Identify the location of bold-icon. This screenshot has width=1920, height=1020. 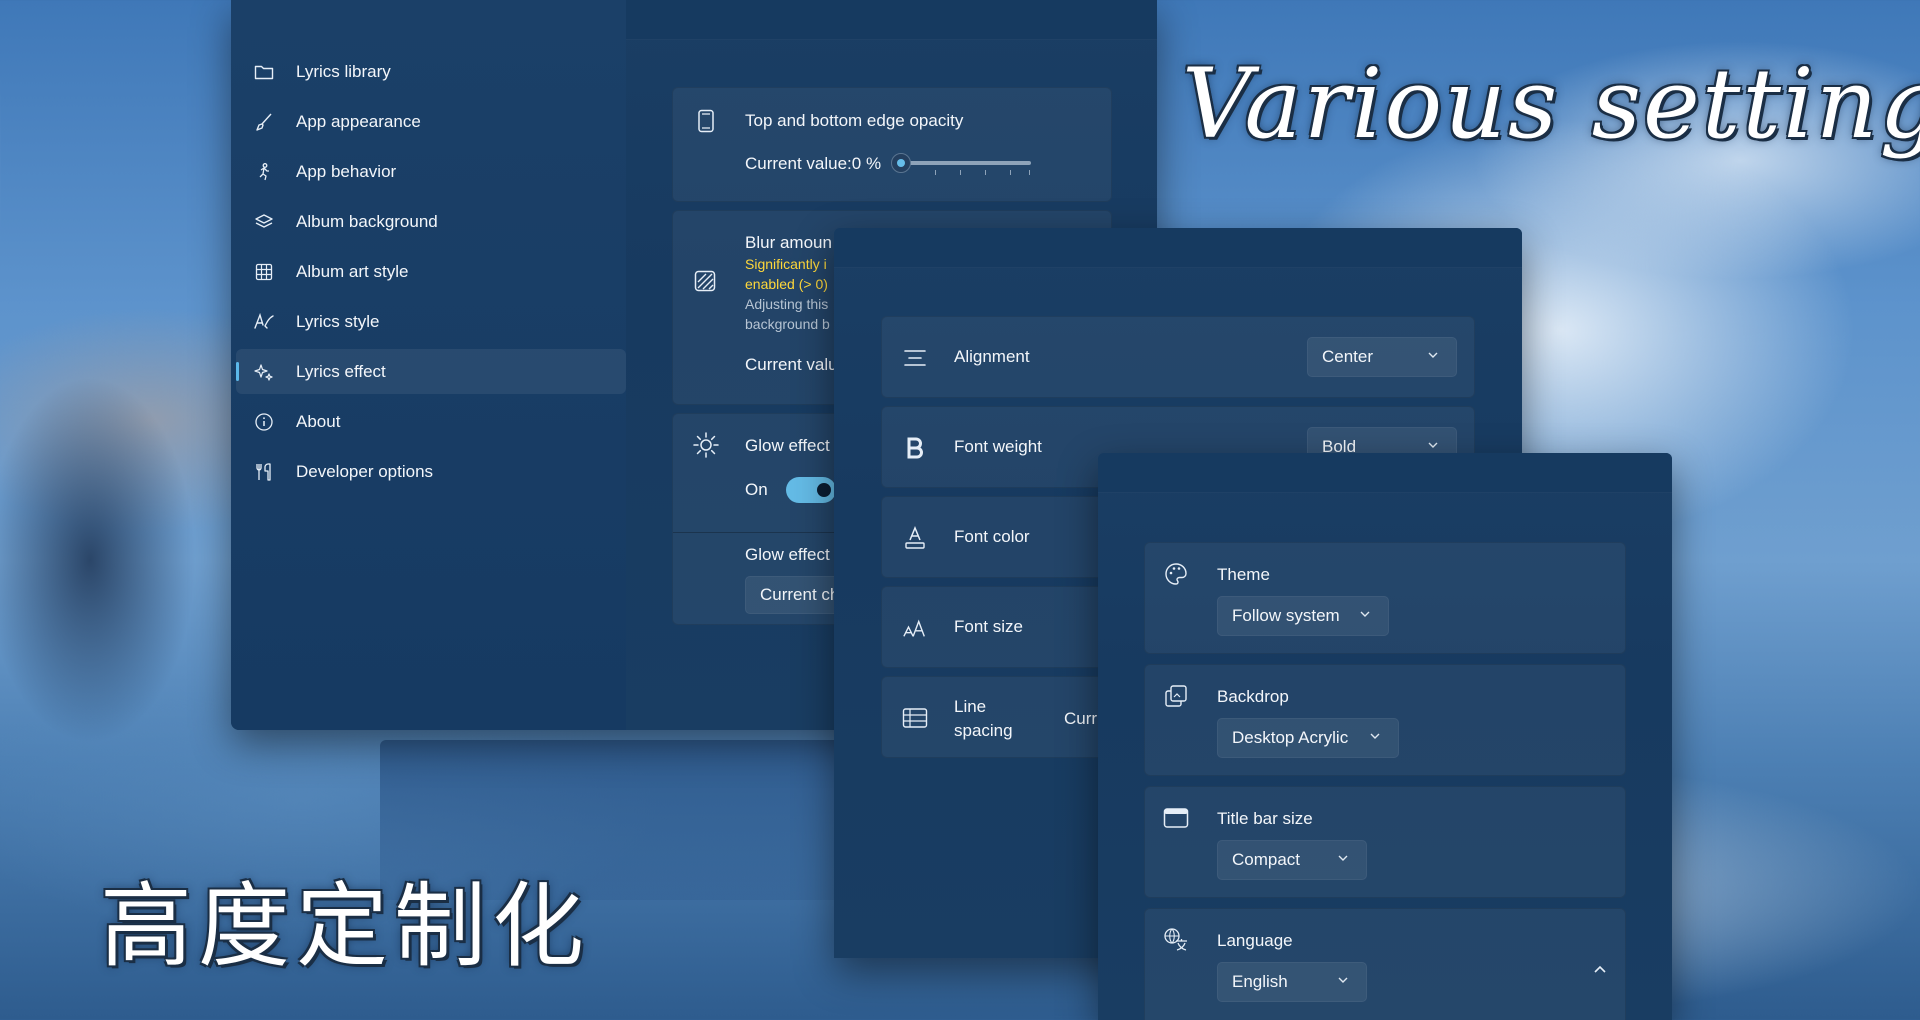
(915, 448).